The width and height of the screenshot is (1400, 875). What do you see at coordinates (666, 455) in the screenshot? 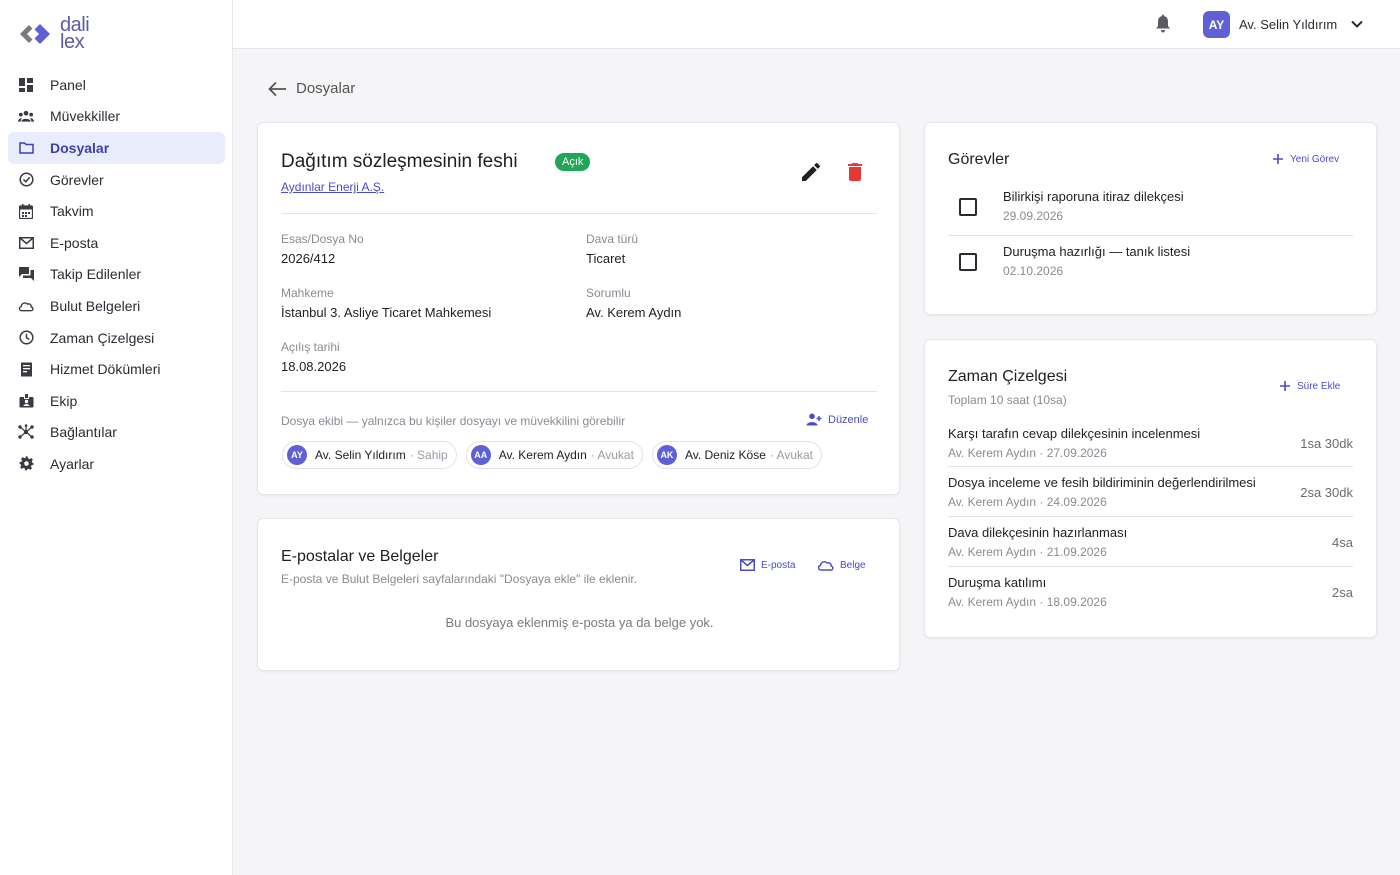
I see `avatar: AK` at bounding box center [666, 455].